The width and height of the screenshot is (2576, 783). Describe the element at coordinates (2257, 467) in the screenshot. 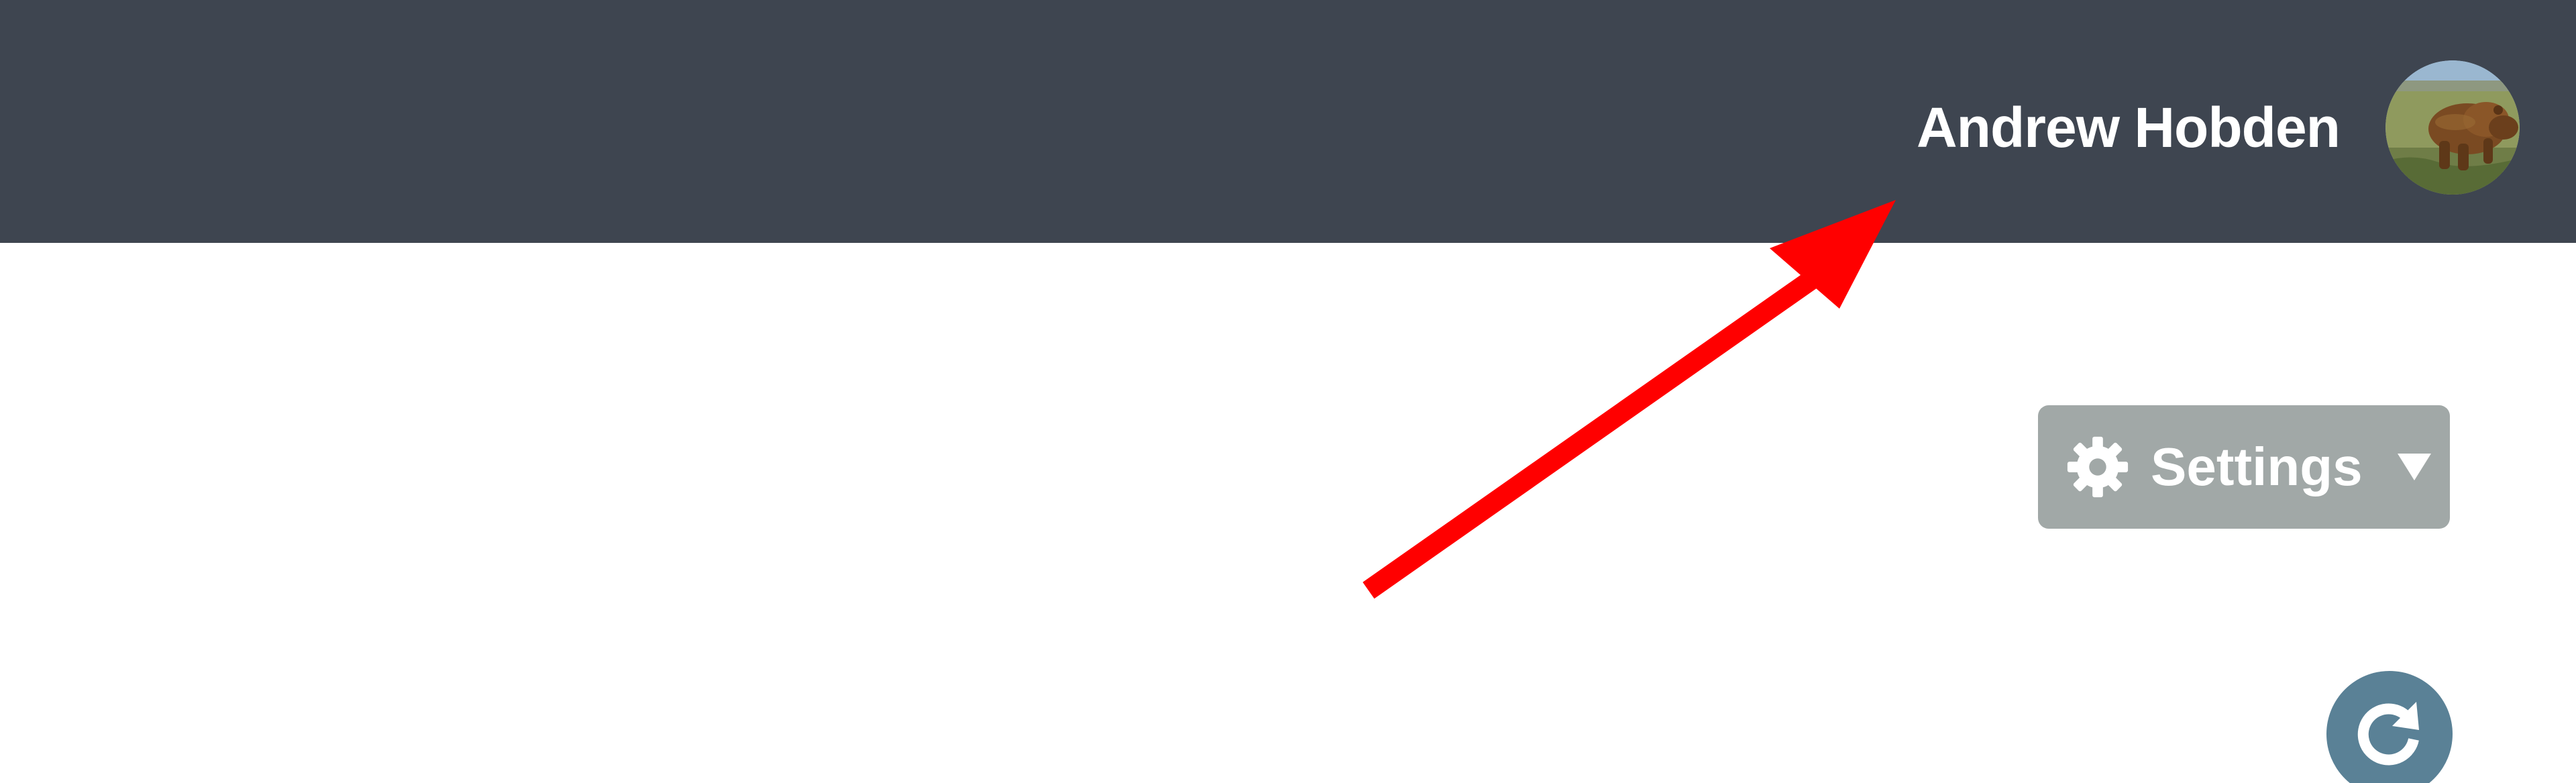

I see `settings-label: Settings` at that location.